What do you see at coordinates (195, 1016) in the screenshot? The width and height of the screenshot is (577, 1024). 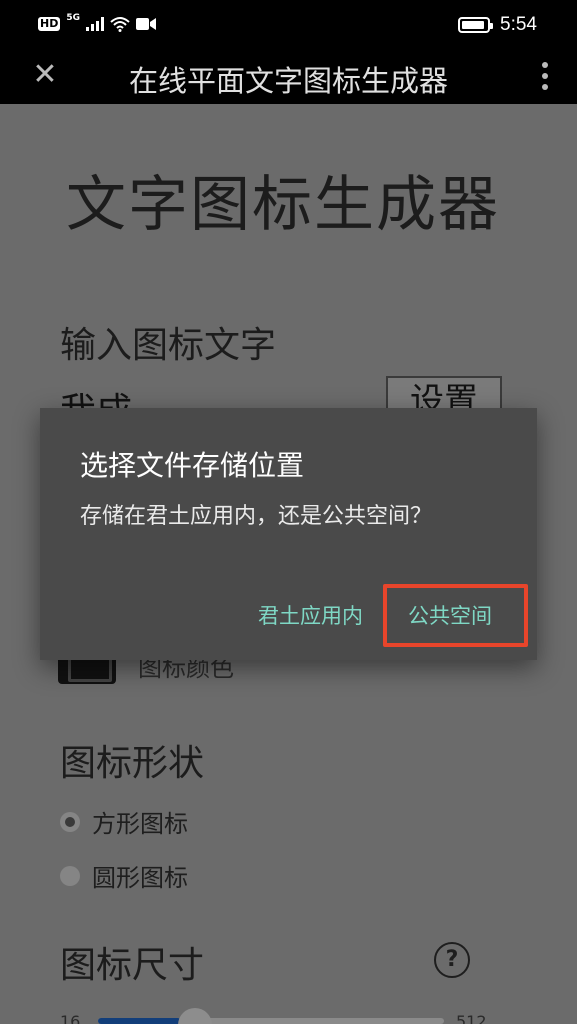 I see `size-slider-thumb` at bounding box center [195, 1016].